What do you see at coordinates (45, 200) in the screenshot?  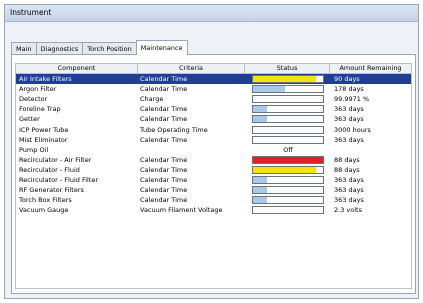 I see `component-cell: Torch Box Filters` at bounding box center [45, 200].